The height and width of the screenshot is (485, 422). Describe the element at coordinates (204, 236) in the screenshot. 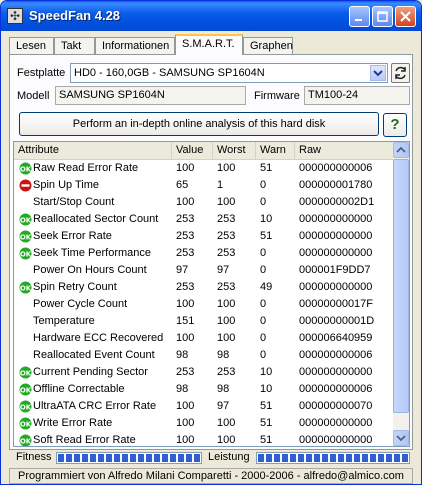

I see `table-row: OK Seek Error Rate 253 253 51 000000000000` at that location.